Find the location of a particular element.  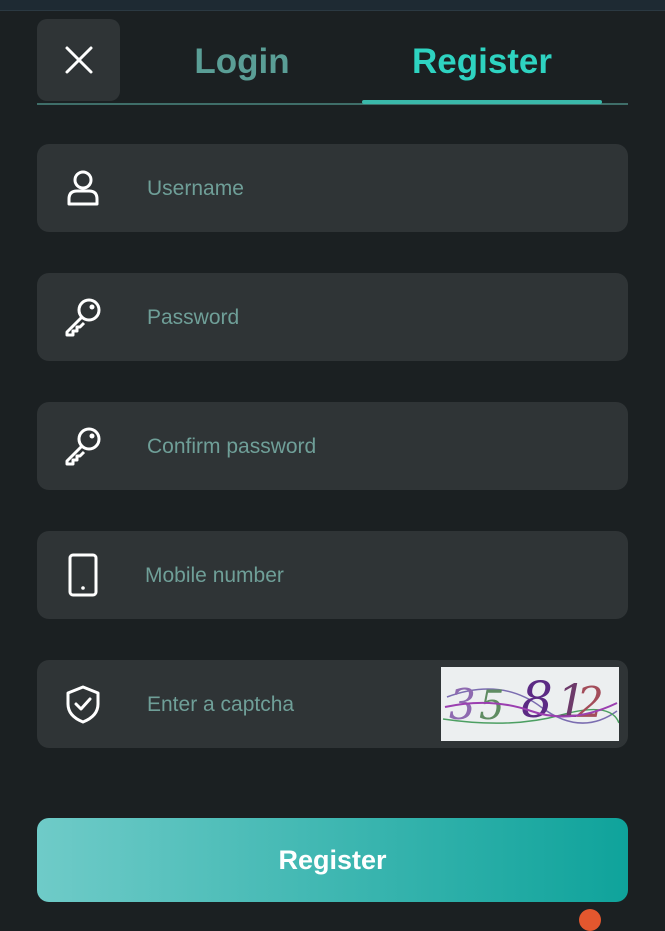

username-input is located at coordinates (292, 189).